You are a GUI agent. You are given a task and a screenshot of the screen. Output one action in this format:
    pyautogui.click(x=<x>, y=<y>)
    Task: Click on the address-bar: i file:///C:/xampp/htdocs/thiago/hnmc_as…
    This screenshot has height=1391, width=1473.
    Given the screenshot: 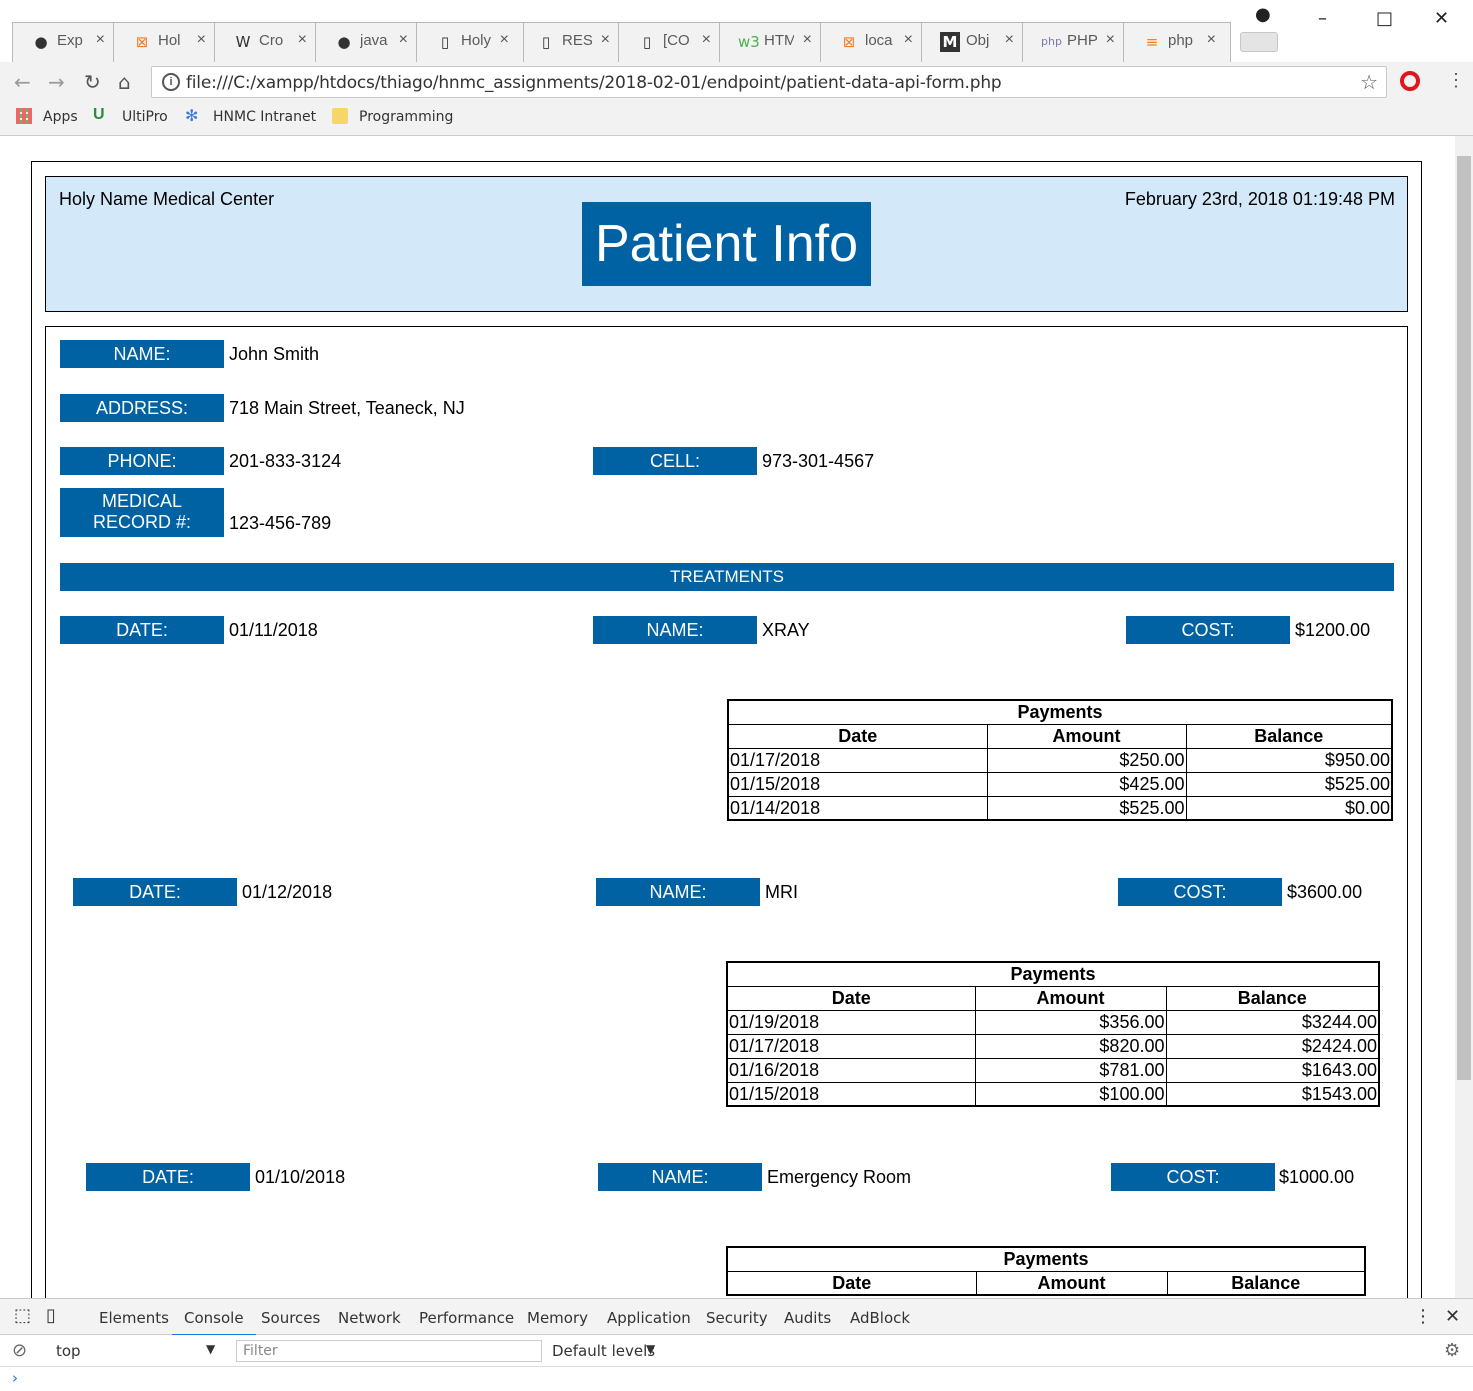 What is the action you would take?
    pyautogui.click(x=769, y=82)
    